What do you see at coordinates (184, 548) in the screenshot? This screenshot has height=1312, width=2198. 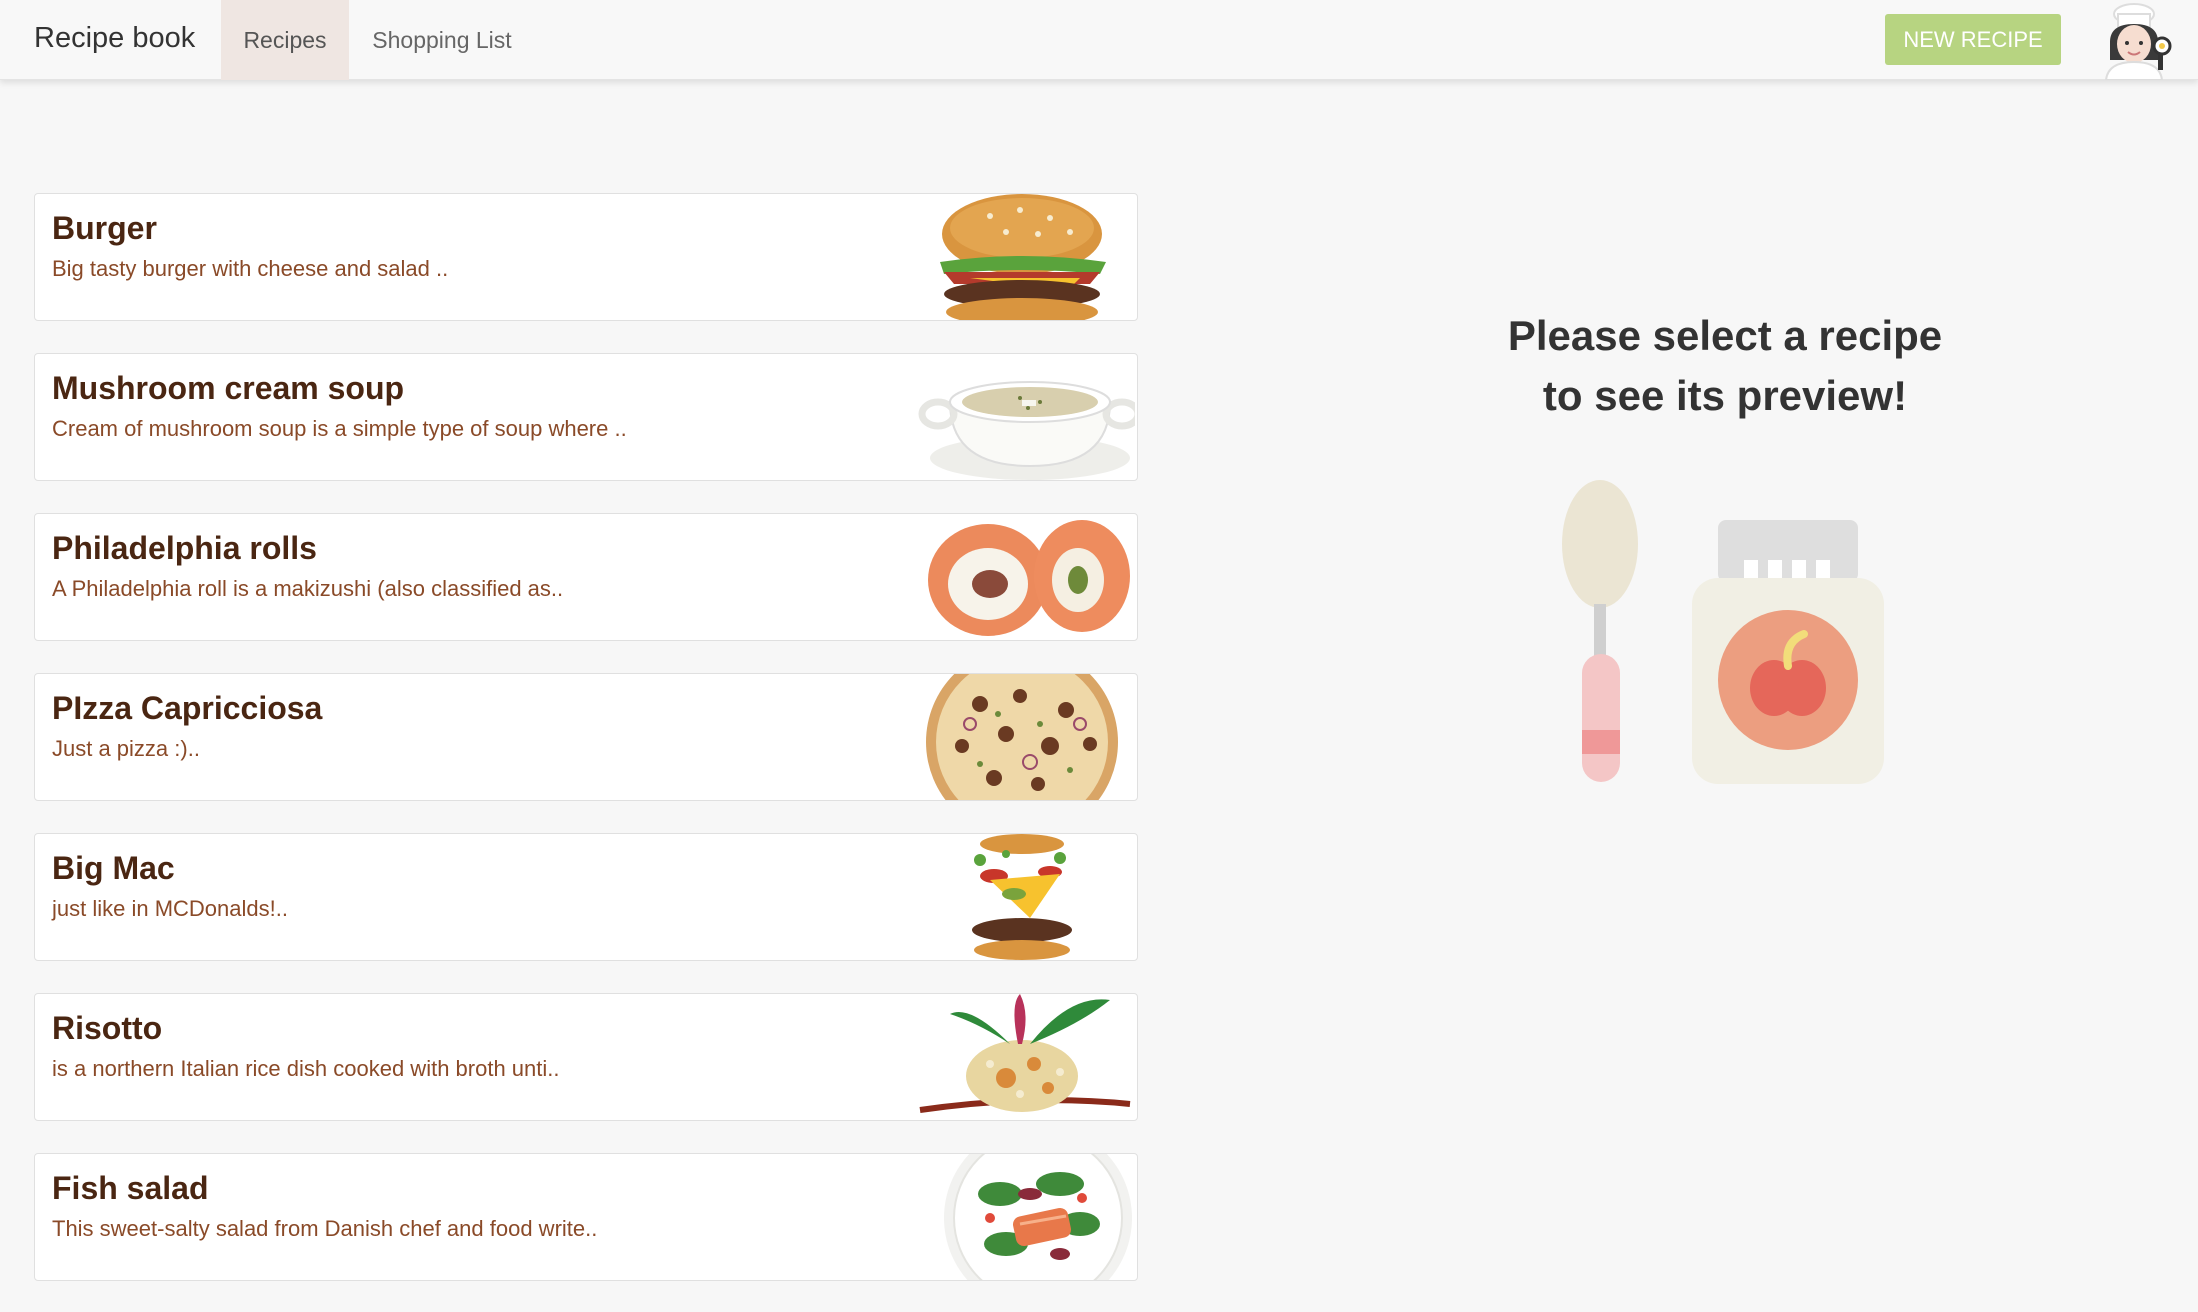 I see `recipe-title: Philadelphia rolls` at bounding box center [184, 548].